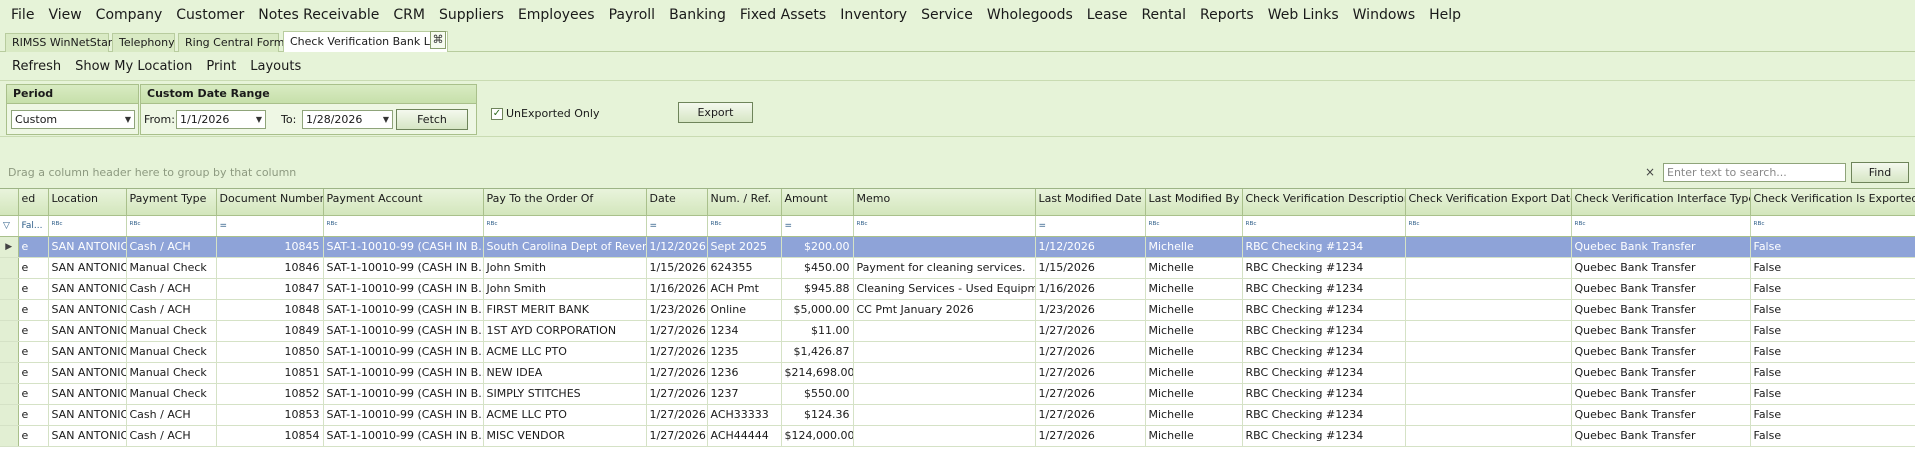  What do you see at coordinates (1163, 15) in the screenshot?
I see `menu-rental: Rental` at bounding box center [1163, 15].